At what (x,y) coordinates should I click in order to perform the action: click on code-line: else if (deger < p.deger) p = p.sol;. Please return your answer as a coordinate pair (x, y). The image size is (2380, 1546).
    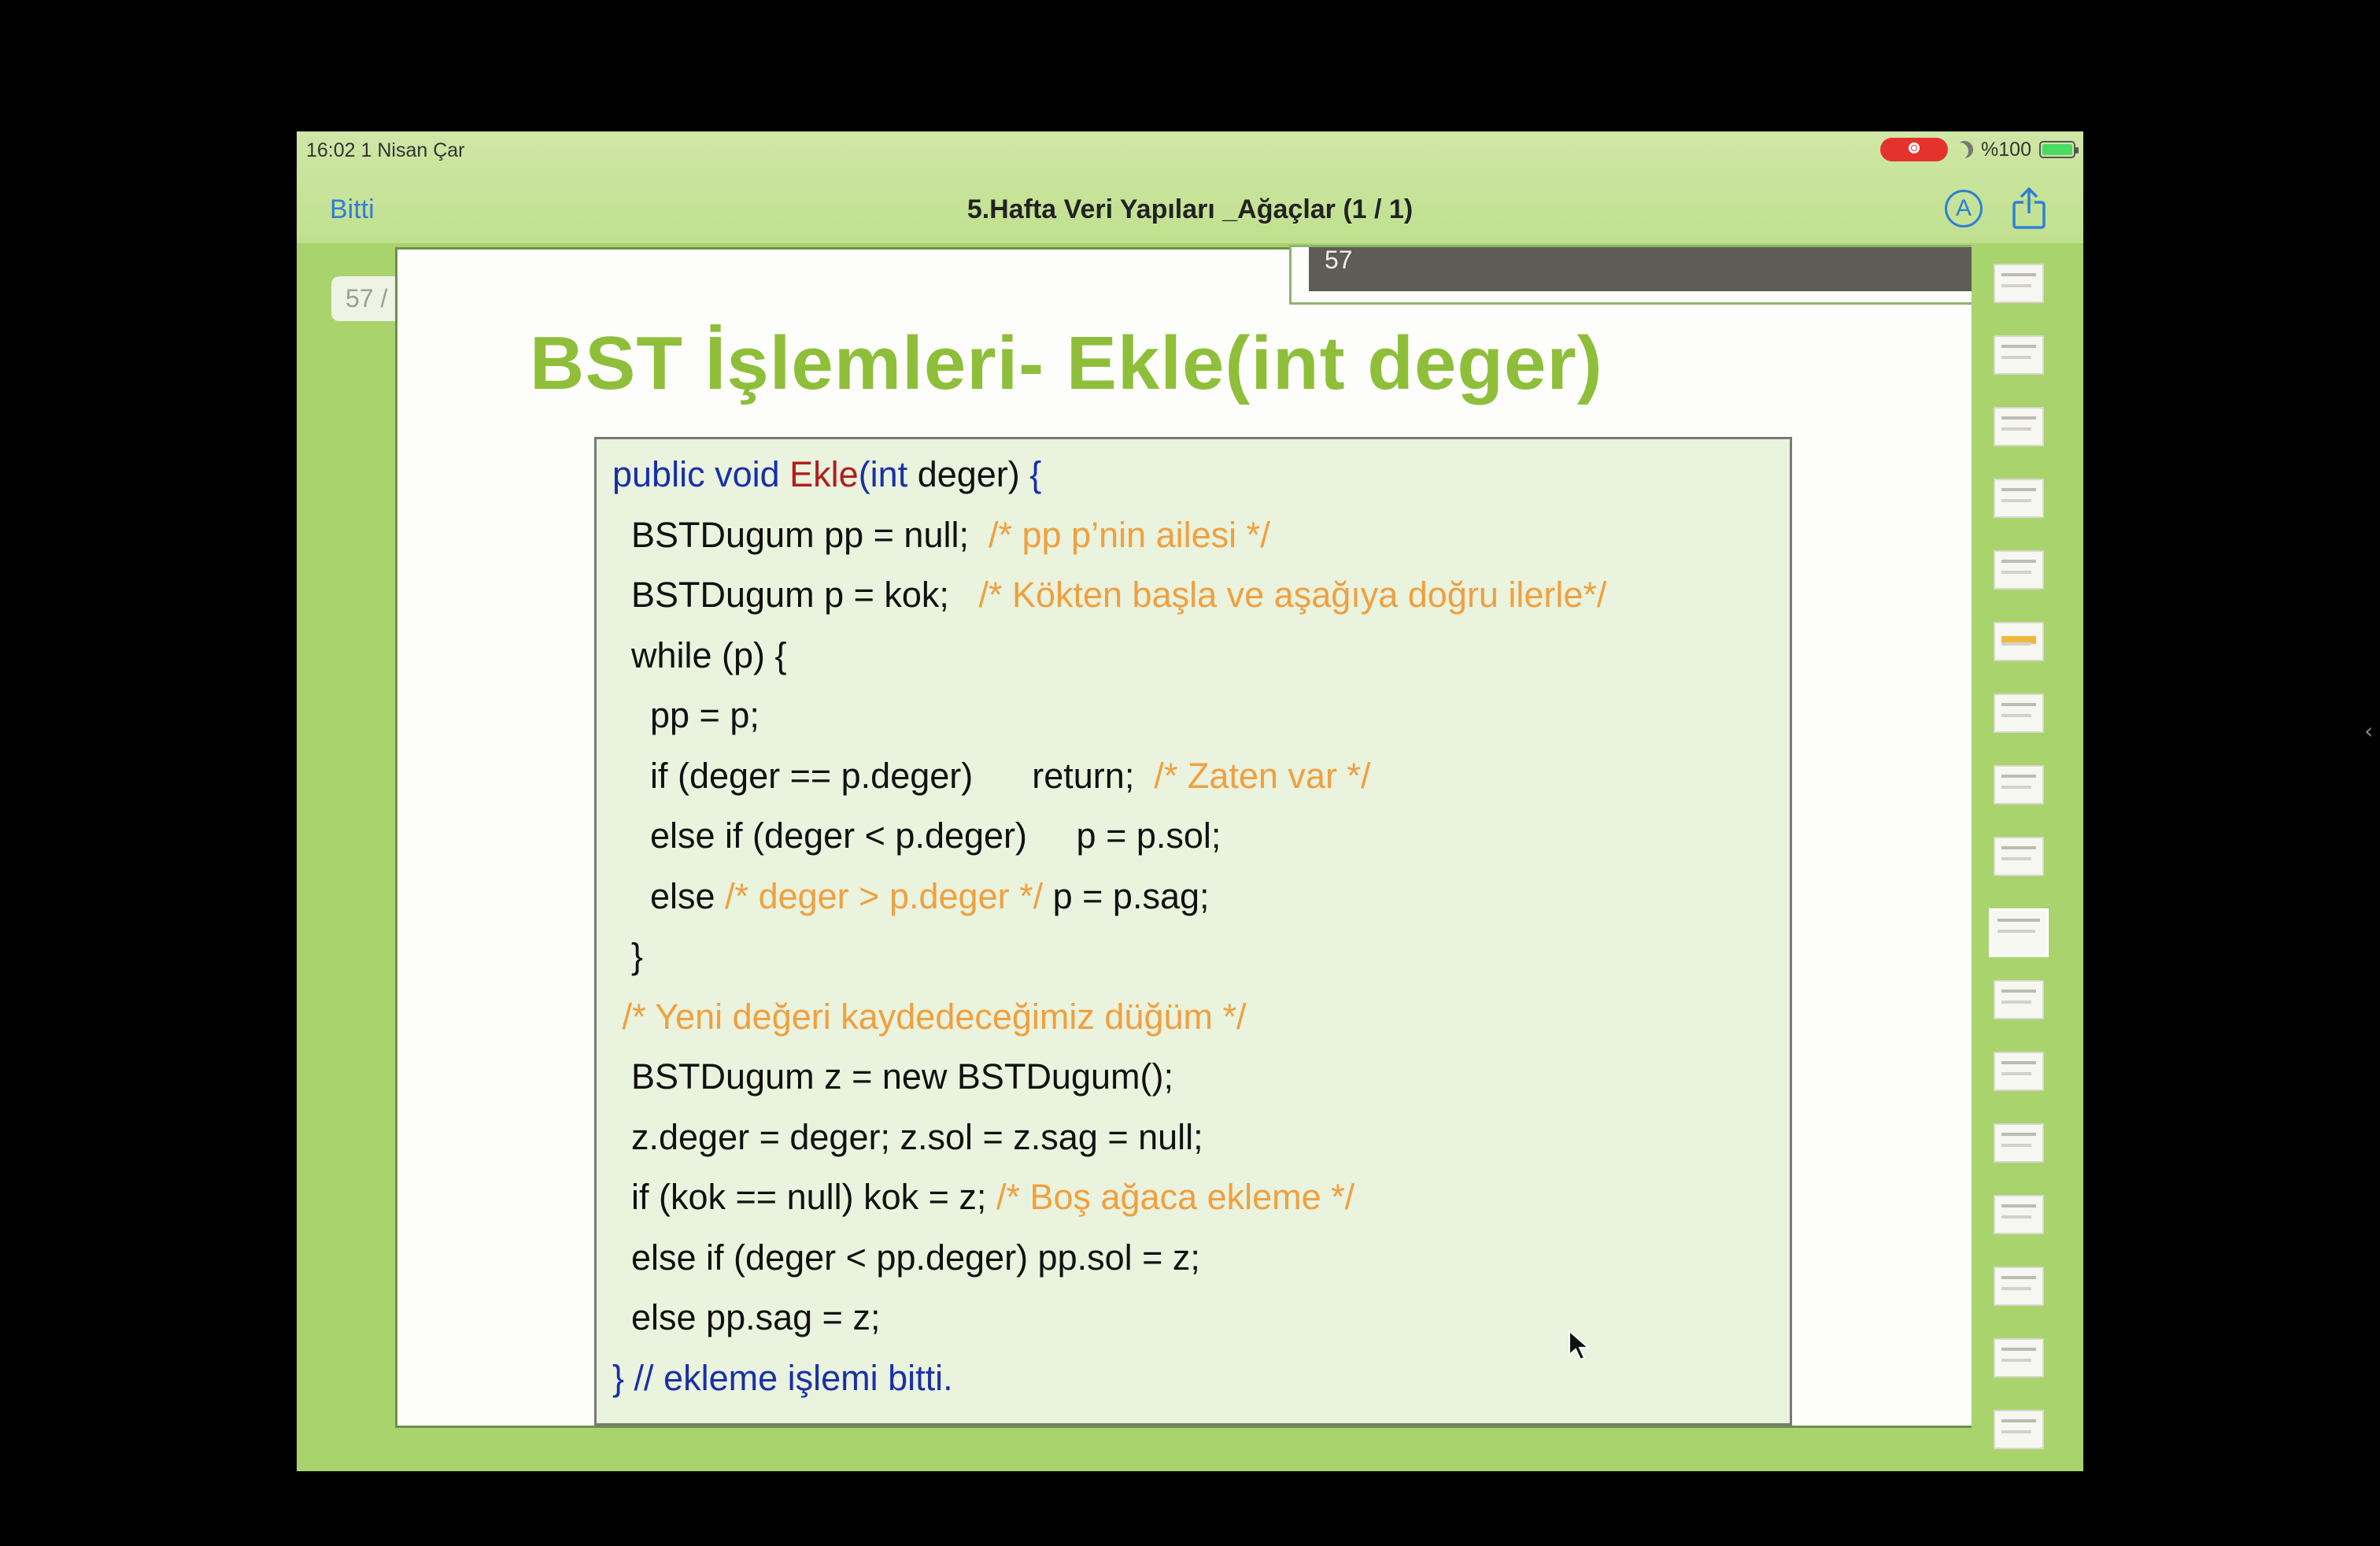
    Looking at the image, I should click on (935, 836).